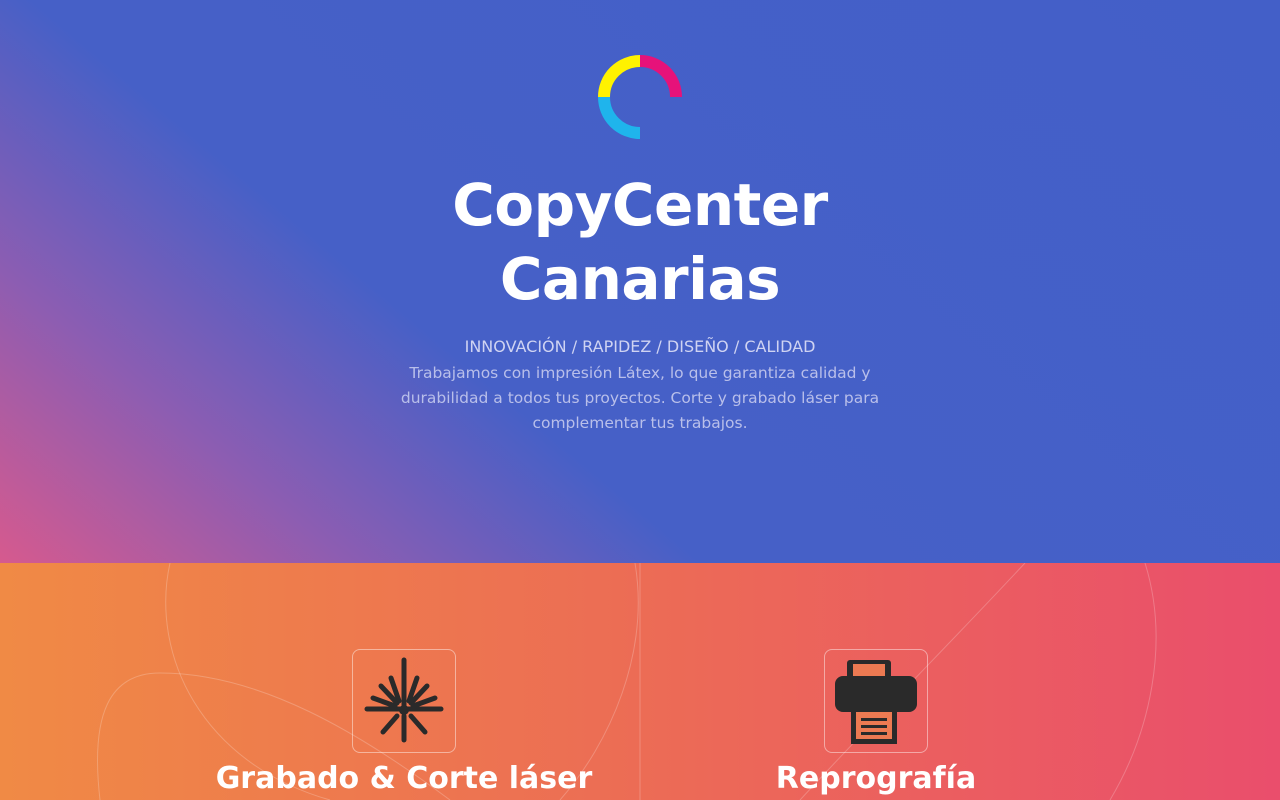 This screenshot has height=800, width=1280. What do you see at coordinates (640, 97) in the screenshot?
I see `cmyk-ring-logo-icon` at bounding box center [640, 97].